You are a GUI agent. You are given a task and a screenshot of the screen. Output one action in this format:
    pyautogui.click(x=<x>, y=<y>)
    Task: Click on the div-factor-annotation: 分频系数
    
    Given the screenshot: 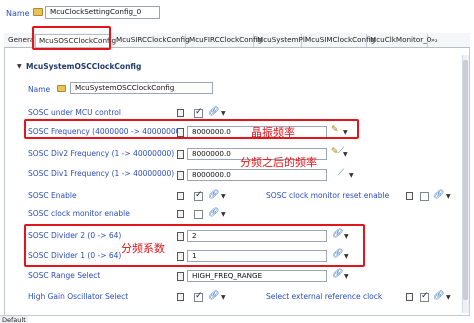 What is the action you would take?
    pyautogui.click(x=143, y=248)
    